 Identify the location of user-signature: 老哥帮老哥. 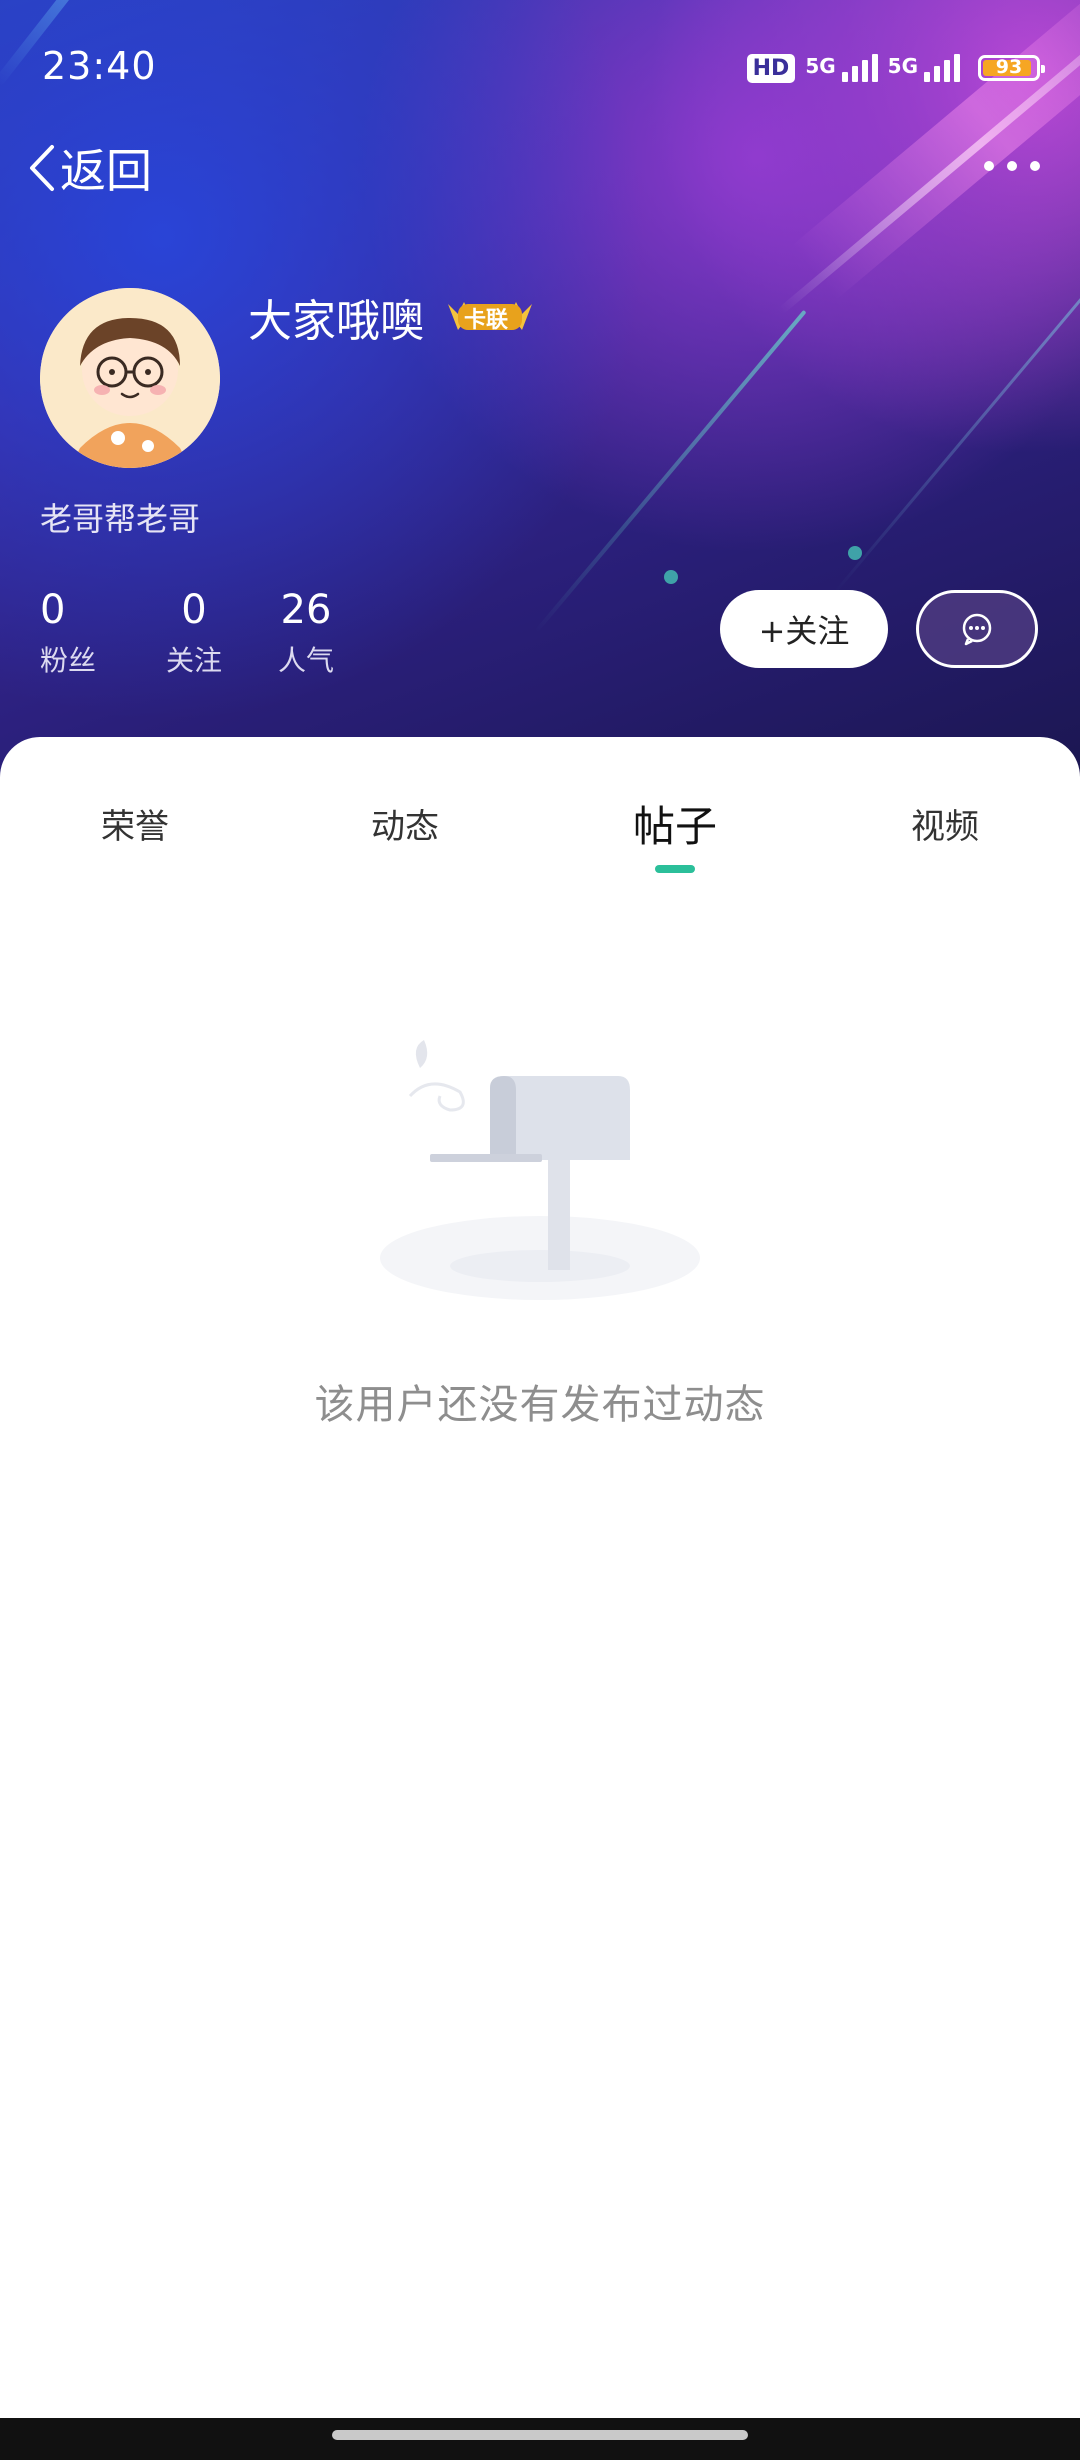
(120, 519).